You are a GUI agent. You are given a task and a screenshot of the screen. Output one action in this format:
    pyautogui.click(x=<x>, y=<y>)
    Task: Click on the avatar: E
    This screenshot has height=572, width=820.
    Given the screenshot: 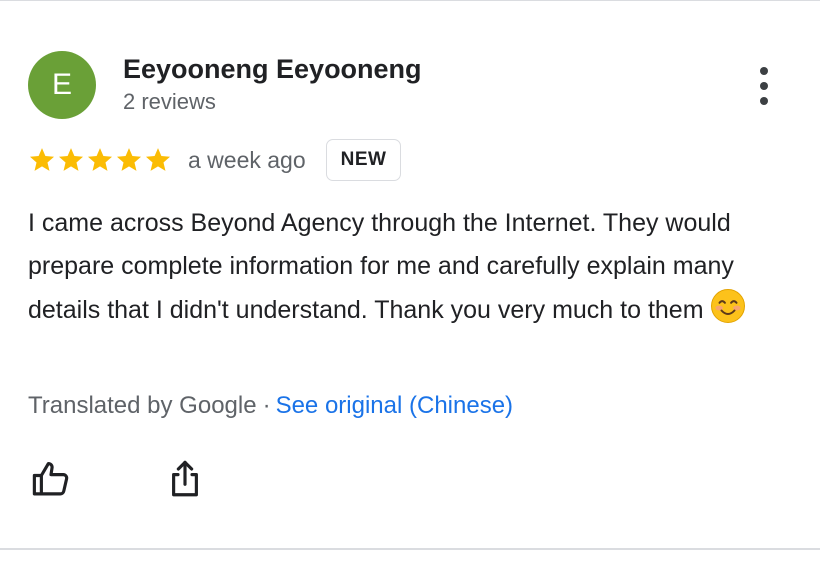 What is the action you would take?
    pyautogui.click(x=62, y=85)
    